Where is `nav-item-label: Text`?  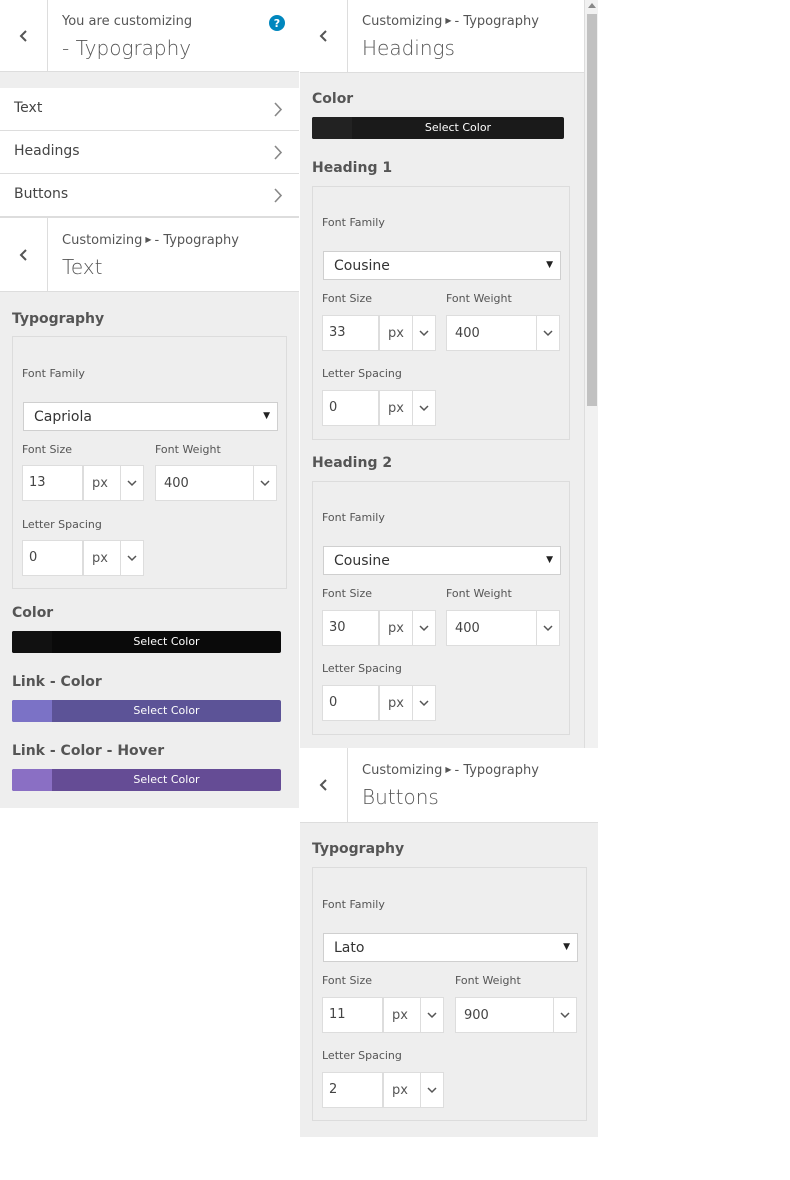 nav-item-label: Text is located at coordinates (28, 108).